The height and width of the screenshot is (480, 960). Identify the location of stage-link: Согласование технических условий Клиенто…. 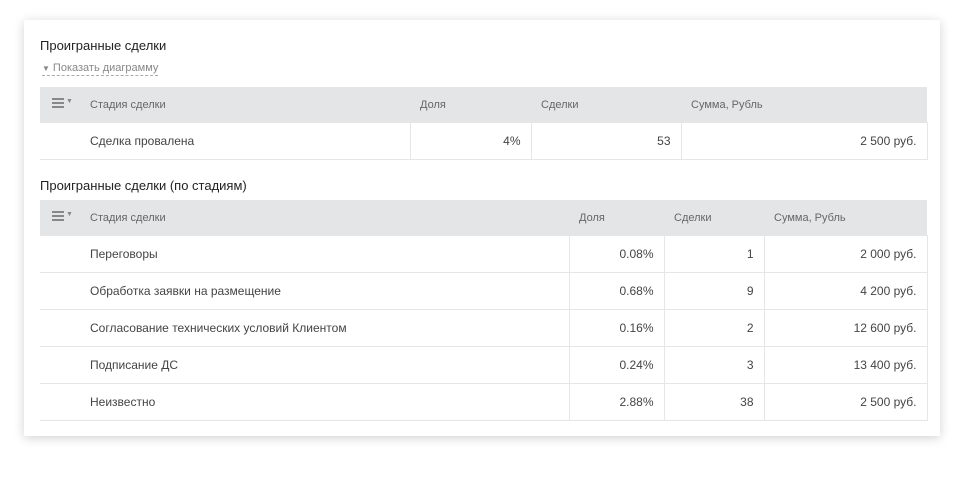
(330, 328).